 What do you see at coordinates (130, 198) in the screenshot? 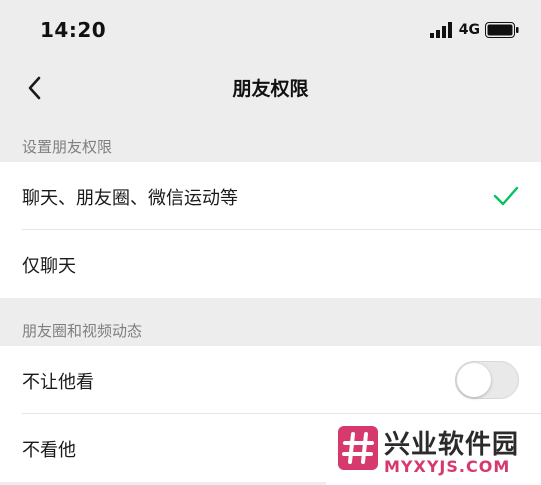
I see `option-label: 聊天、朋友圈、微信运动等` at bounding box center [130, 198].